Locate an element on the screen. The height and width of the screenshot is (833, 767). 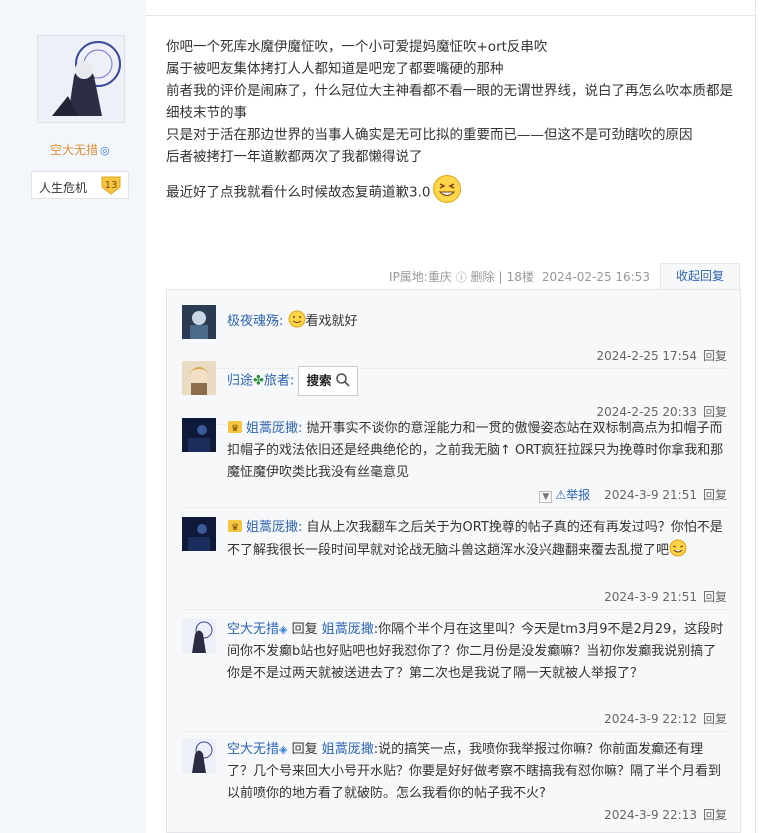
svg-text: 13 is located at coordinates (111, 185).